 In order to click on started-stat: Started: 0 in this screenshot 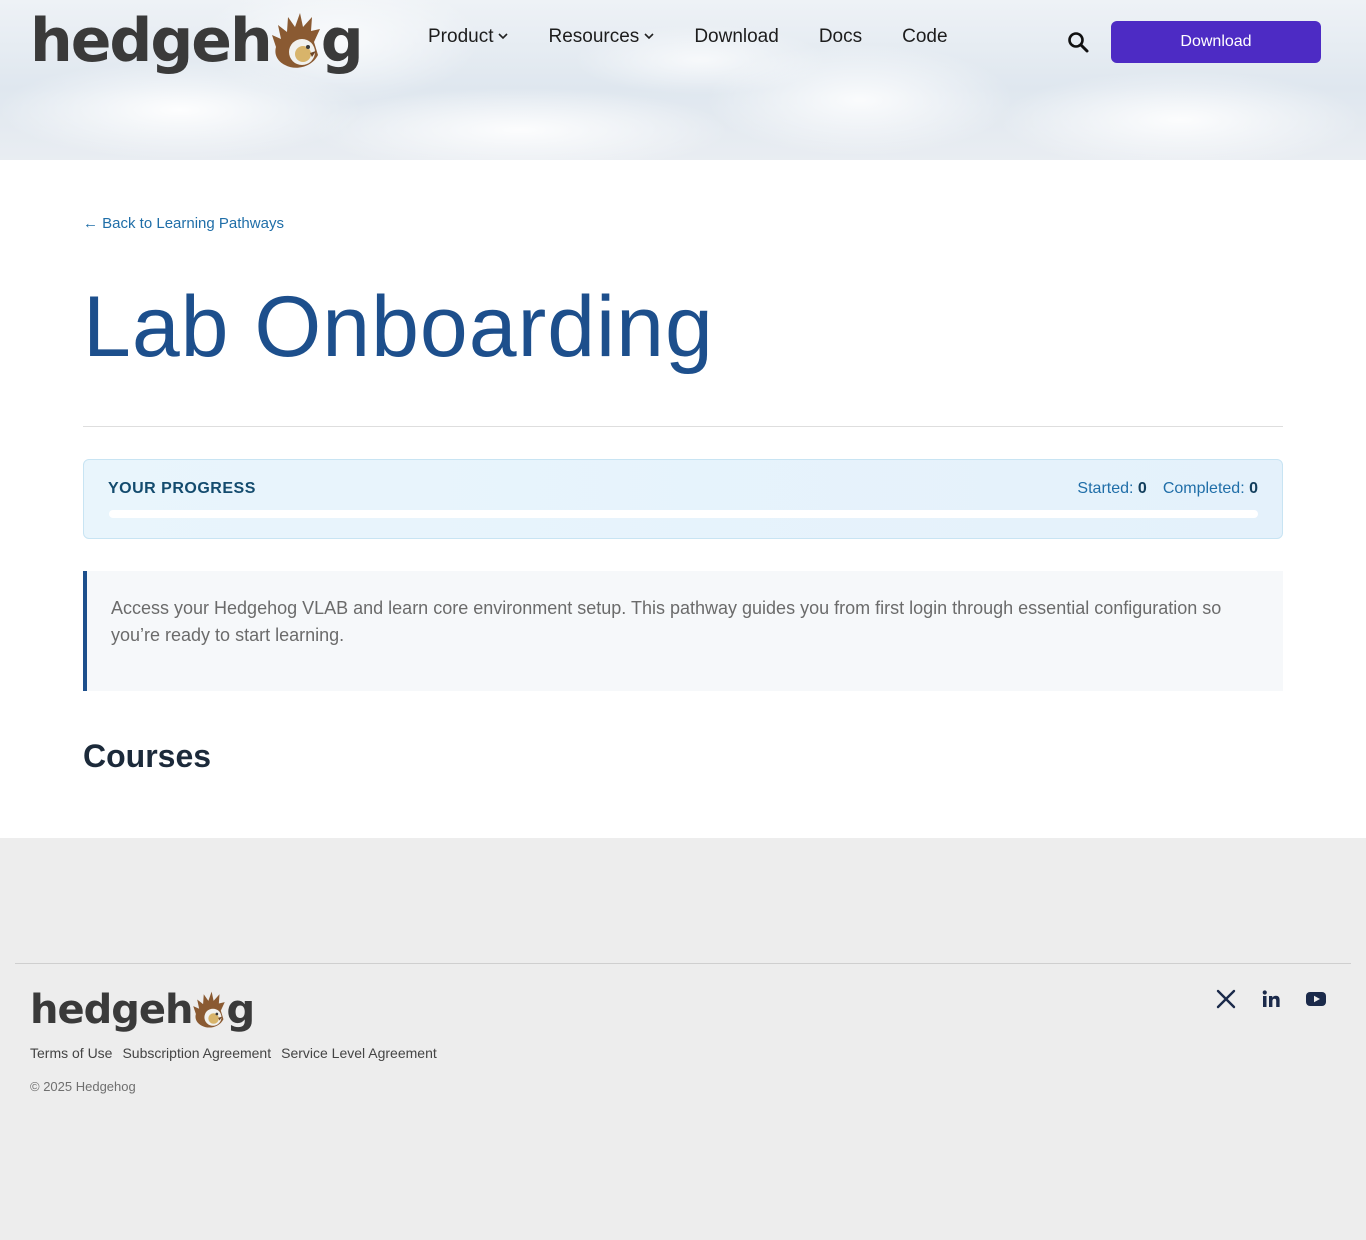, I will do `click(1111, 489)`.